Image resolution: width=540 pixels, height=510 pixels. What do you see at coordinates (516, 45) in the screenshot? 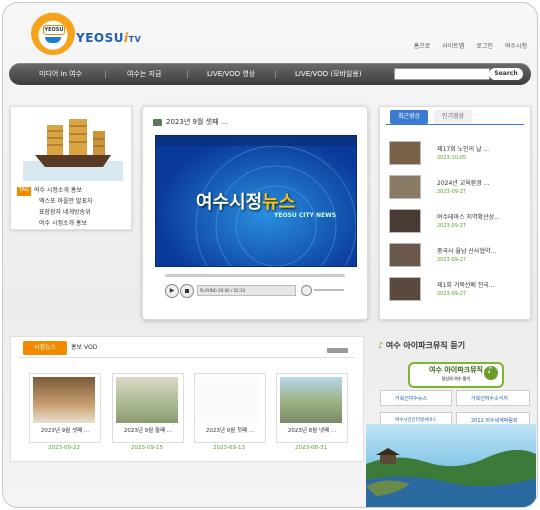
I see `top-link-cityhall: 여수시청` at bounding box center [516, 45].